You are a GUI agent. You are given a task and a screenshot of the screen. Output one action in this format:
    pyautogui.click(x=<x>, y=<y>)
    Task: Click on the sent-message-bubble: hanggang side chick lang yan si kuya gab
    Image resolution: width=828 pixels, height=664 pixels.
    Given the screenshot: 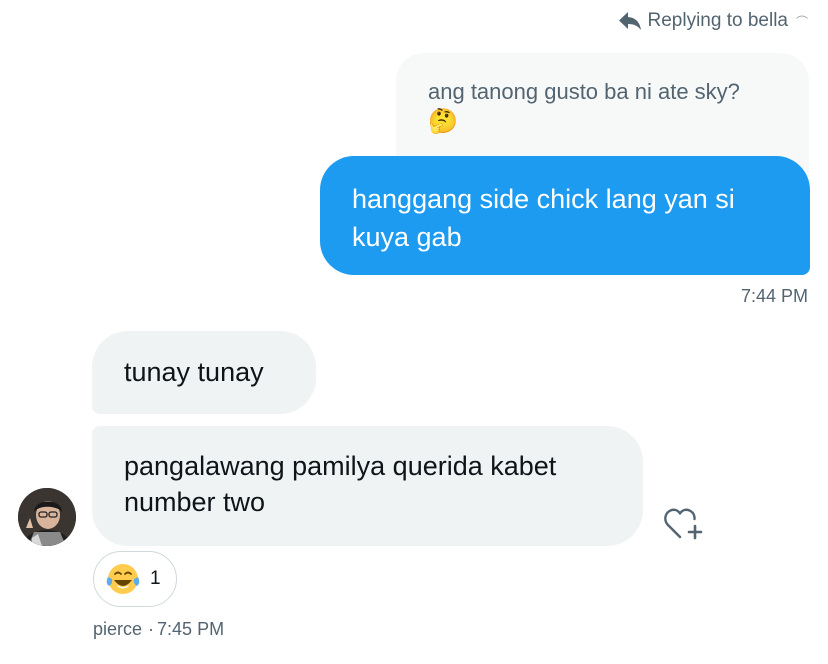 What is the action you would take?
    pyautogui.click(x=565, y=215)
    